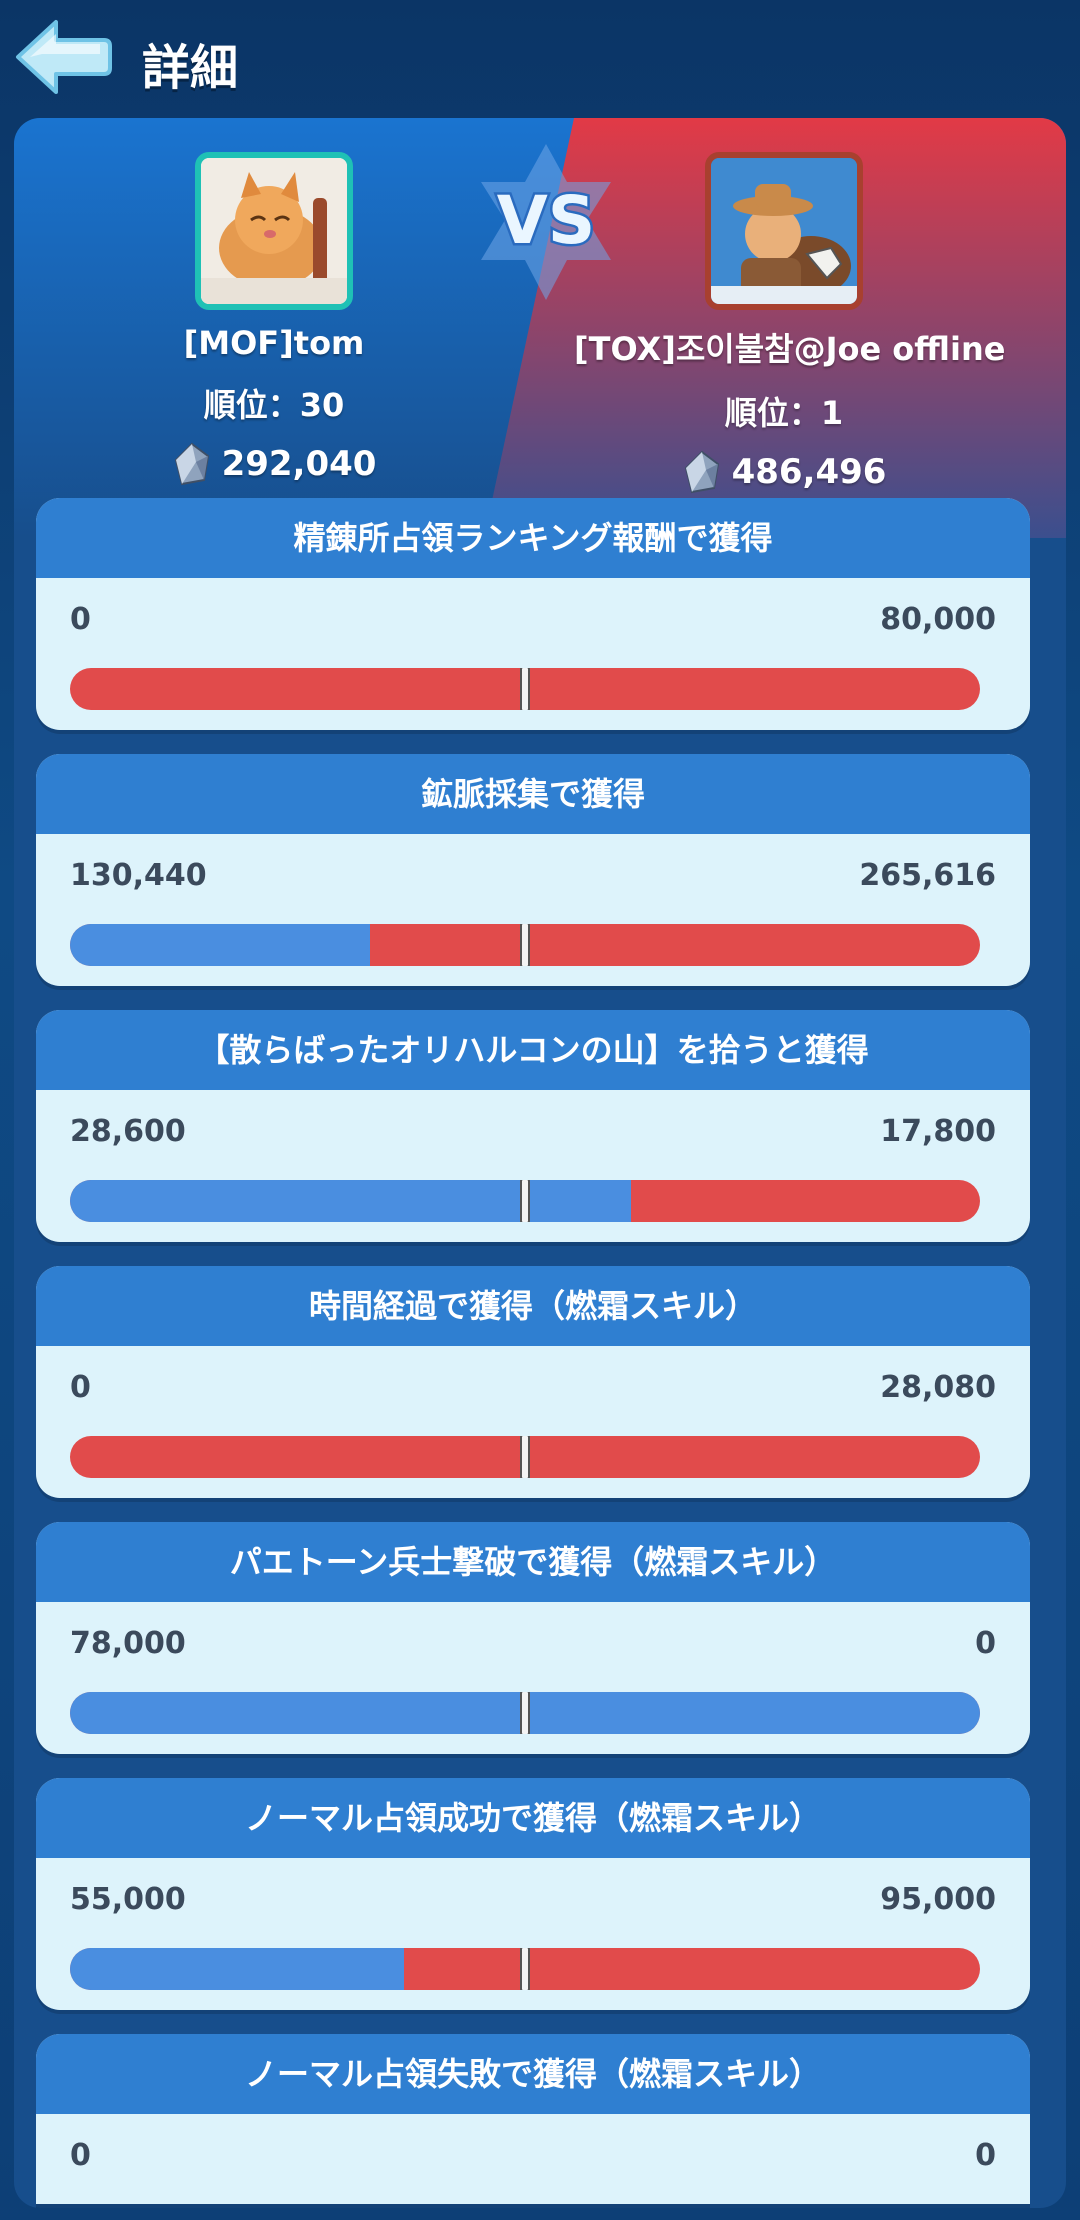 This screenshot has height=2220, width=1080. Describe the element at coordinates (533, 1126) in the screenshot. I see `stat-card: 【散らばったオリハルコンの山】を拾うと獲得 28,600 17,800` at that location.